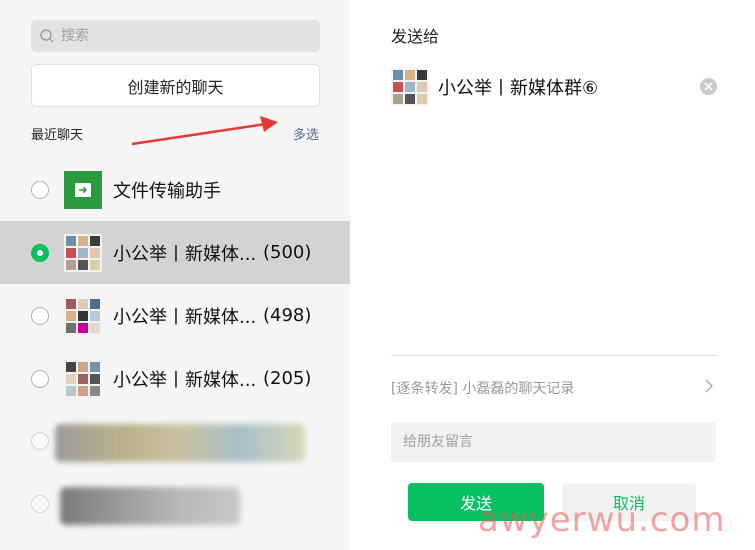  I want to click on search-box, so click(175, 36).